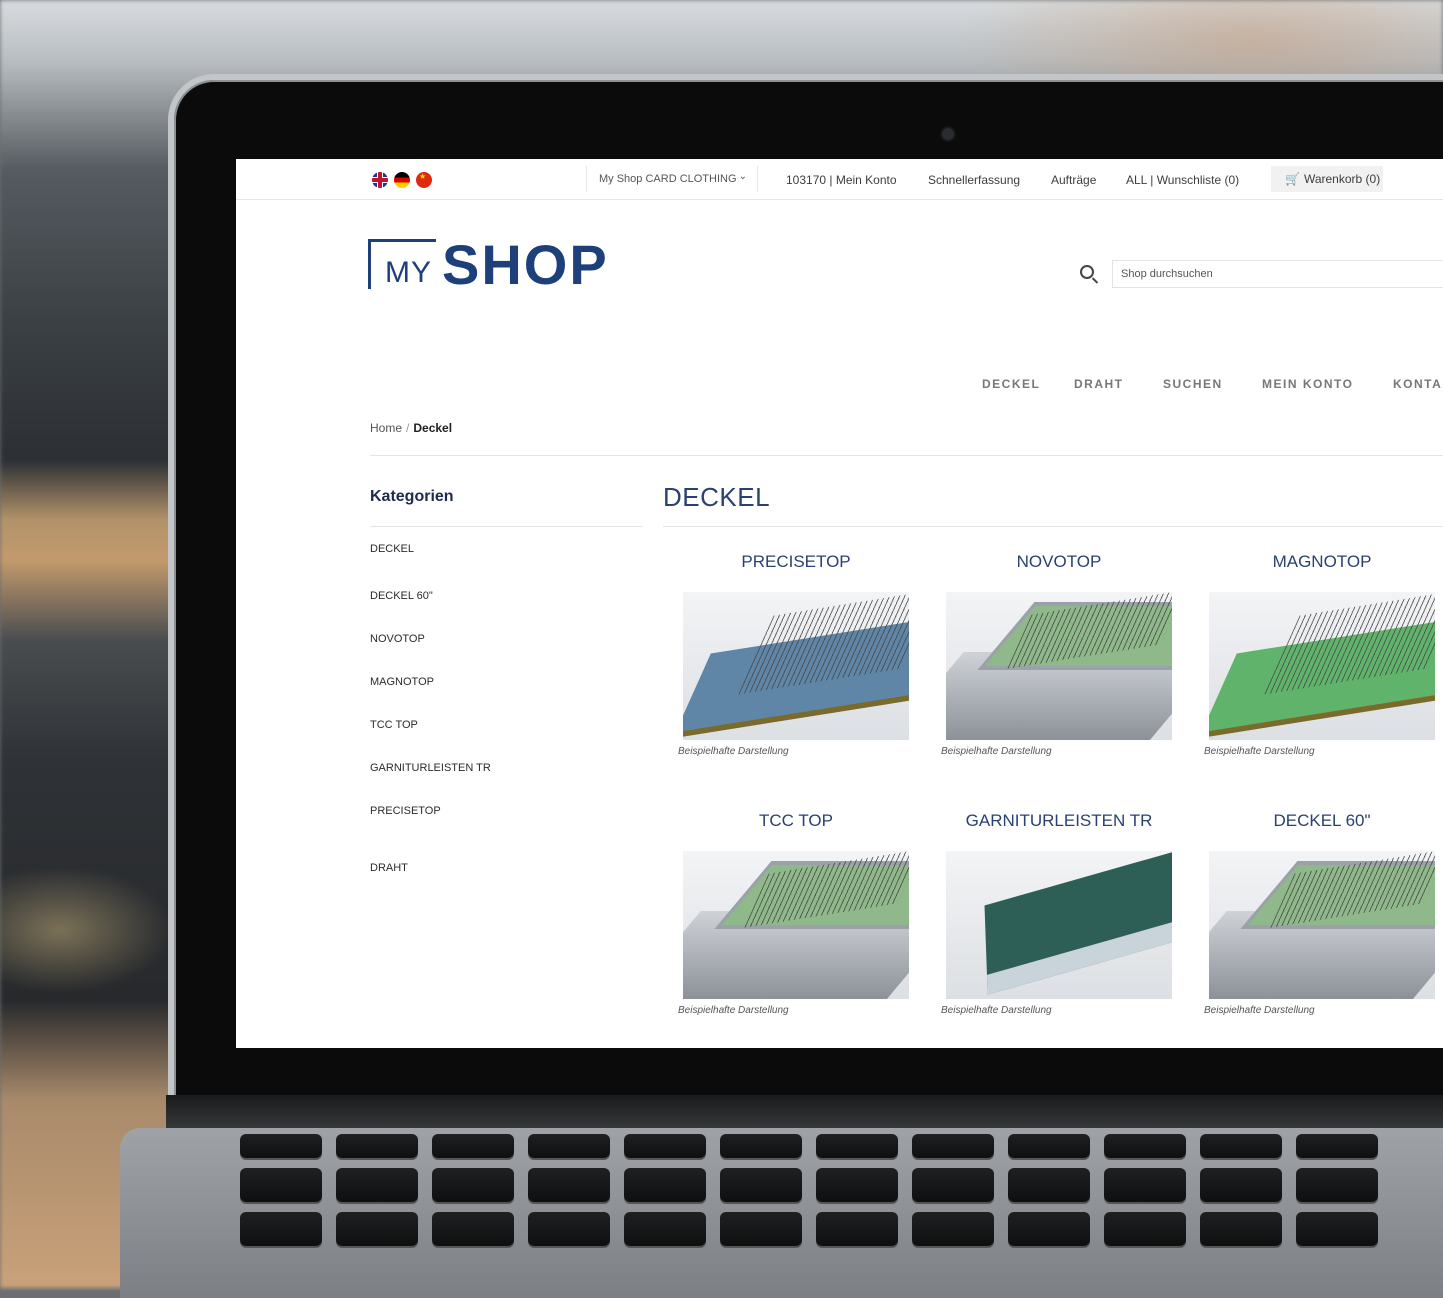  Describe the element at coordinates (1073, 180) in the screenshot. I see `orders-link: Aufträge` at that location.